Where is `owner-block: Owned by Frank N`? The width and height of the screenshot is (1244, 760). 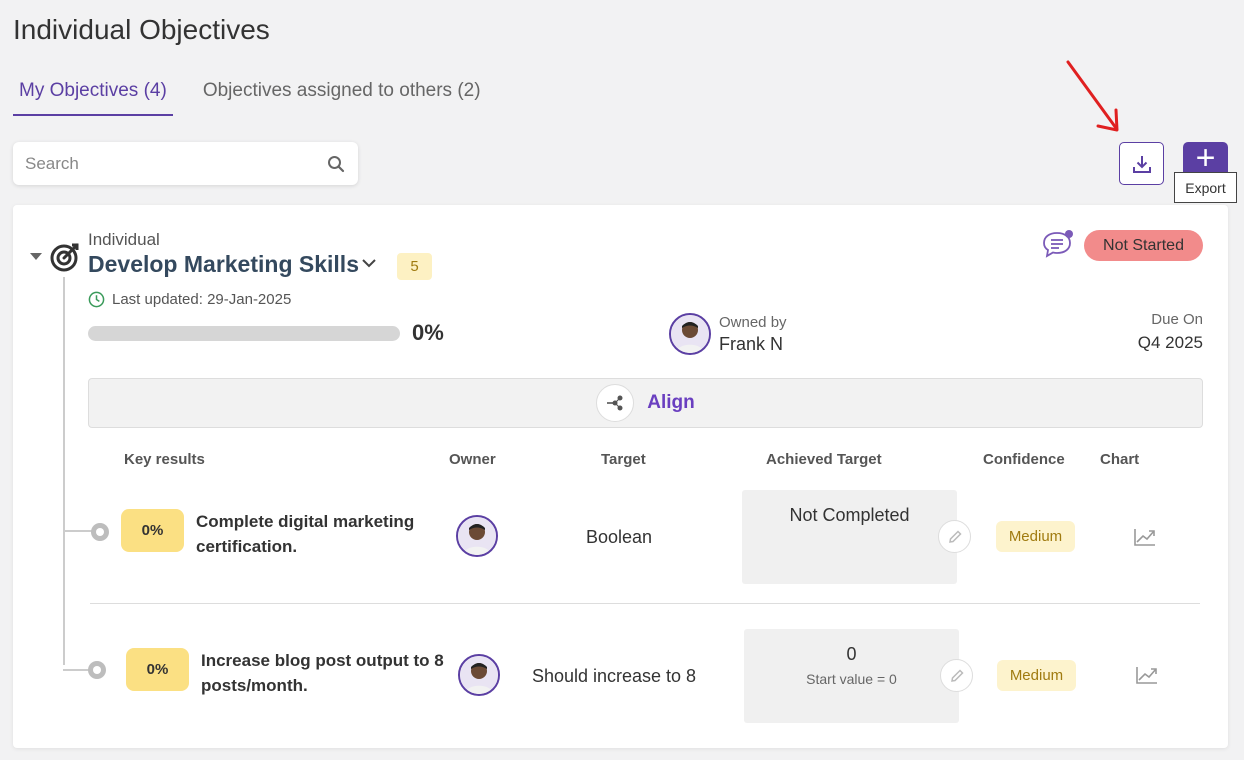 owner-block: Owned by Frank N is located at coordinates (728, 334).